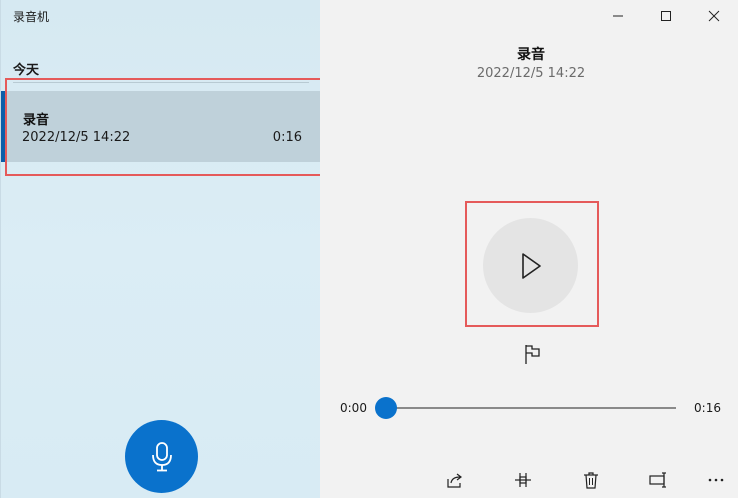 The image size is (738, 498). I want to click on trim-icon, so click(523, 480).